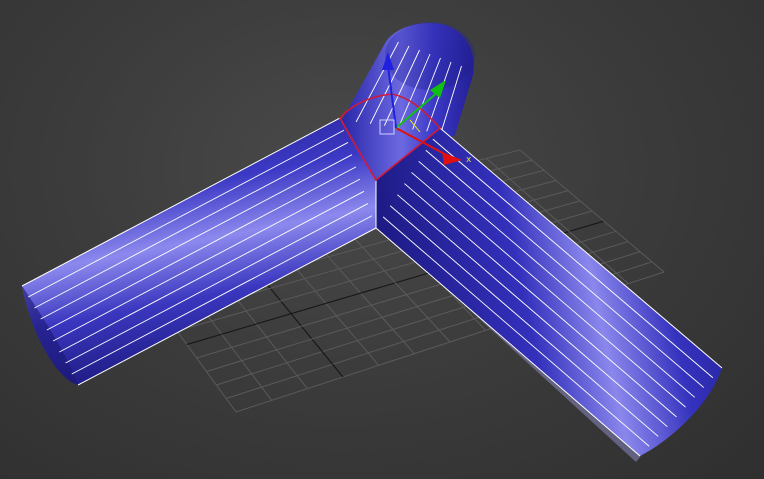 Image resolution: width=764 pixels, height=479 pixels. What do you see at coordinates (469, 160) in the screenshot?
I see `gizmo-x-label: x` at bounding box center [469, 160].